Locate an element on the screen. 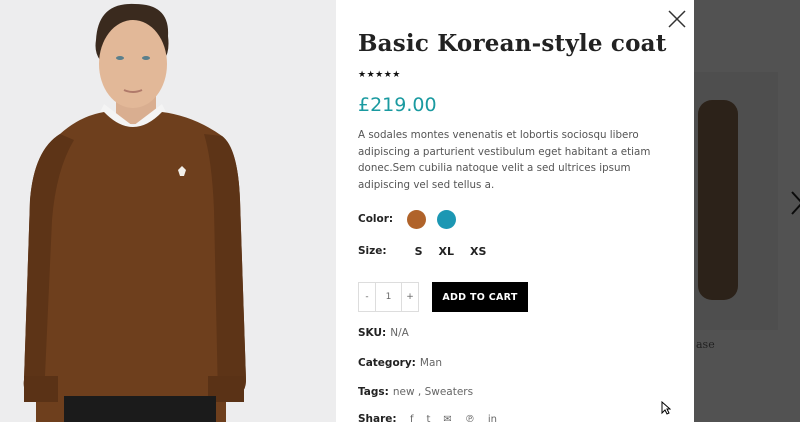 Image resolution: width=800 pixels, height=422 pixels. quantity-stepper: - 1 + is located at coordinates (388, 297).